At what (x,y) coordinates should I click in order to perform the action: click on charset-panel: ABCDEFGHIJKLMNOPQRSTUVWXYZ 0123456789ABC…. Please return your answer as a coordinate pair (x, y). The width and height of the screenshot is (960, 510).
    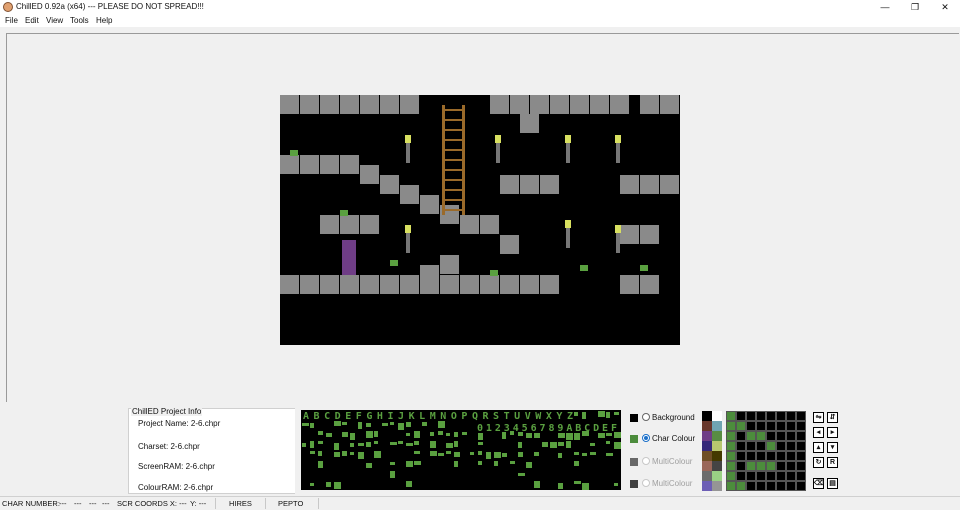
    Looking at the image, I should click on (461, 450).